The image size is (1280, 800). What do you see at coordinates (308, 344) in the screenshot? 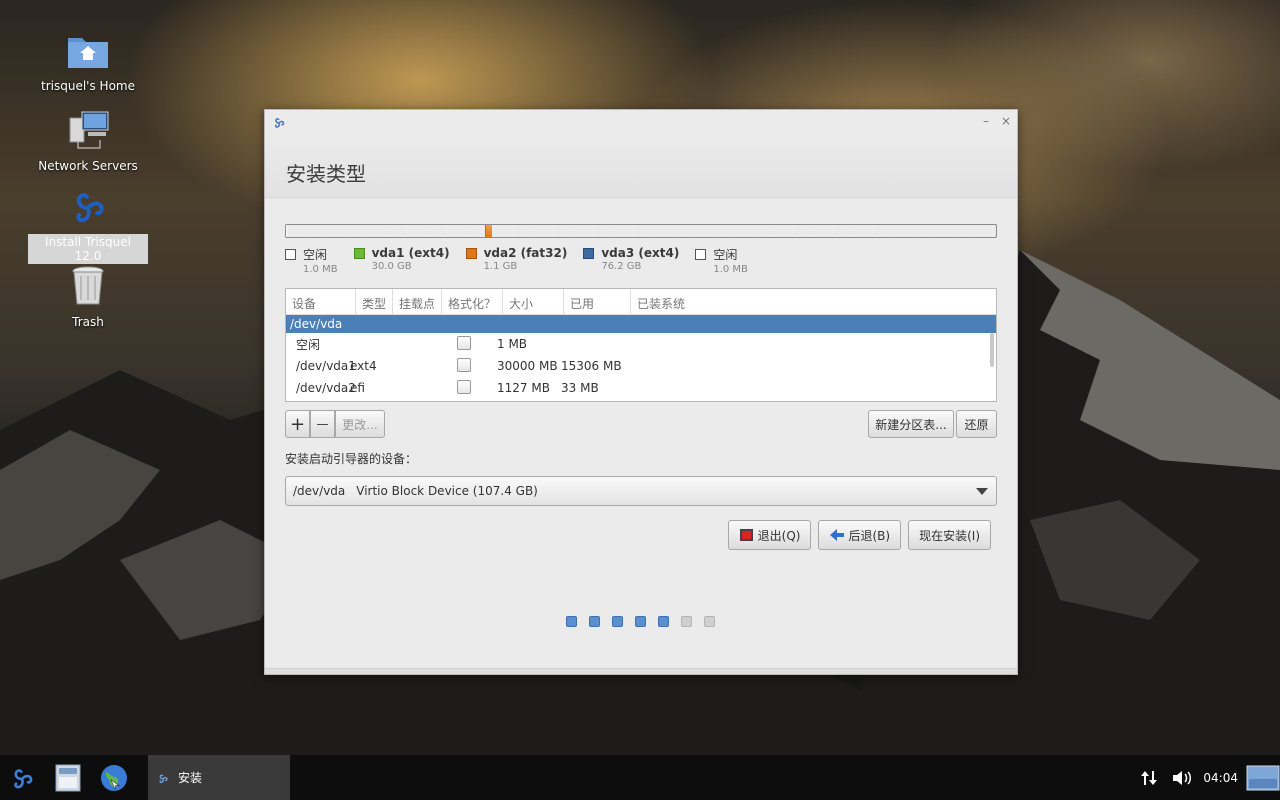
I see `table-cell-device: 空闲` at bounding box center [308, 344].